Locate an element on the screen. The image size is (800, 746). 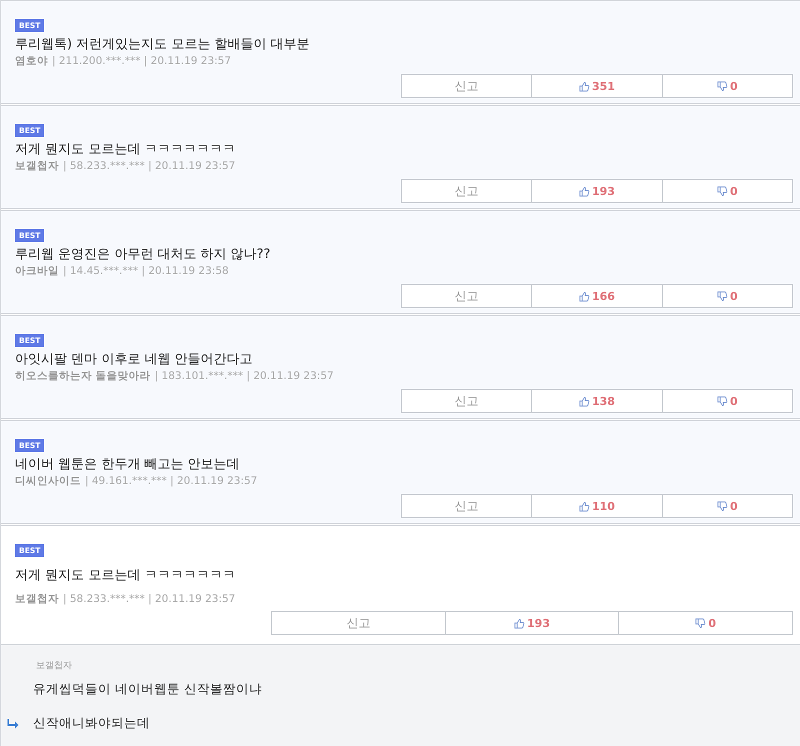
reply-text: 유게씹덕들이 네이버웹툰 신작볼짬이냐 is located at coordinates (148, 689).